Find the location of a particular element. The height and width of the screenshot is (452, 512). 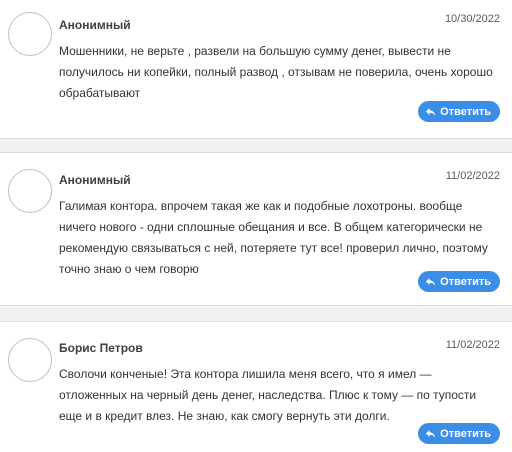

comment-date: 10/30/2022 is located at coordinates (472, 19).